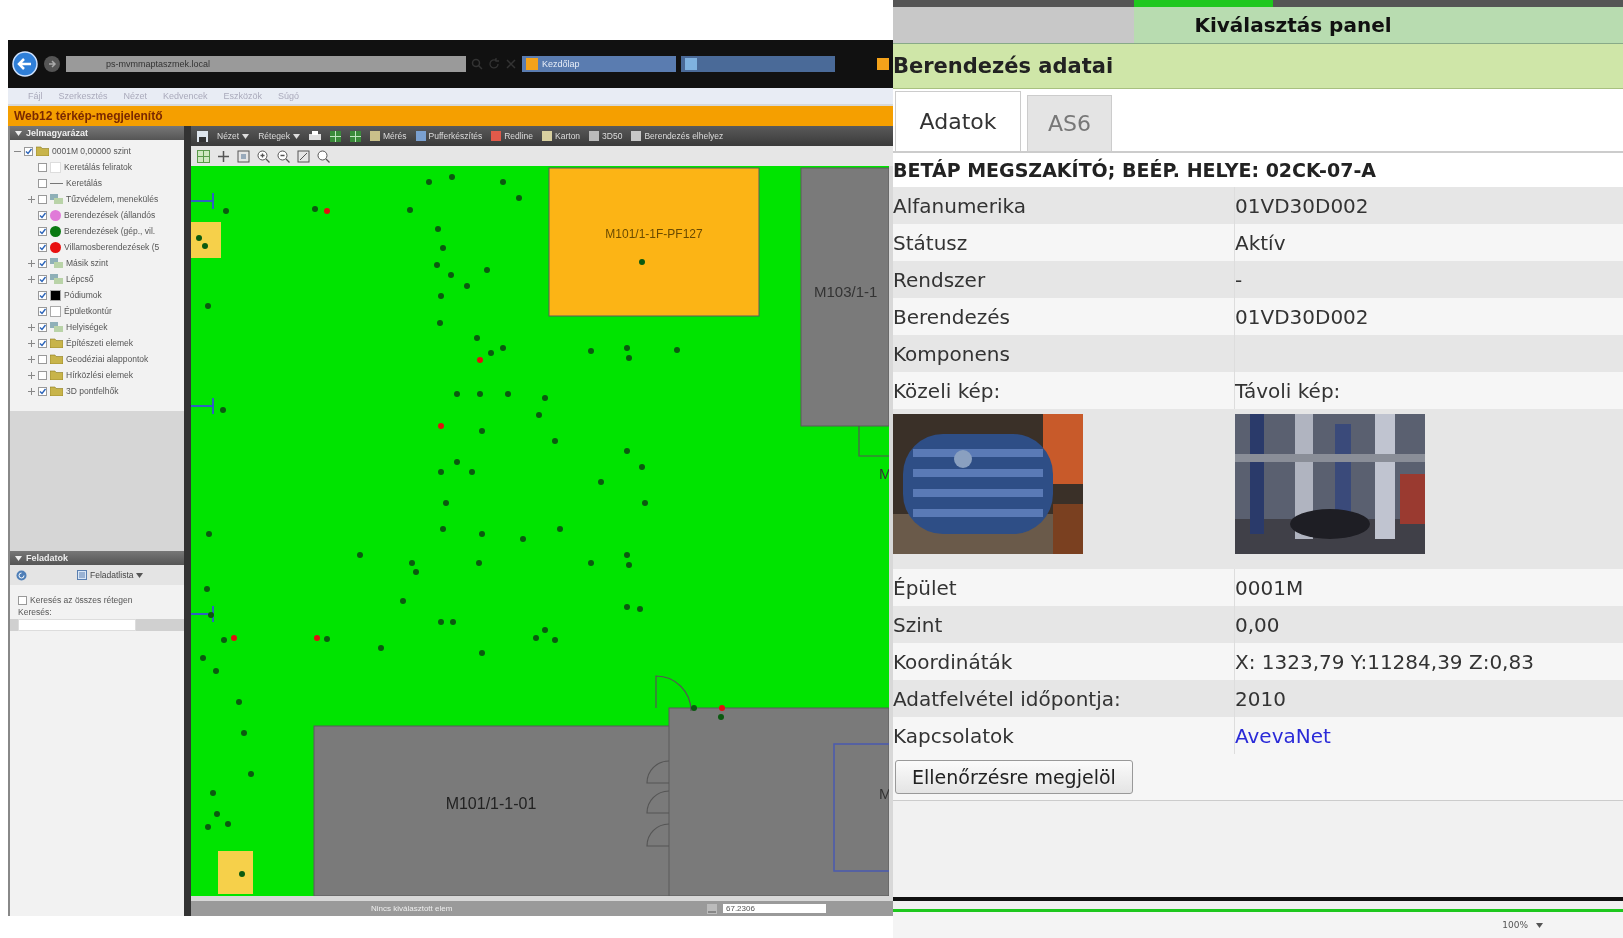 This screenshot has width=1623, height=938. I want to click on toolbar-button: Redline, so click(512, 136).